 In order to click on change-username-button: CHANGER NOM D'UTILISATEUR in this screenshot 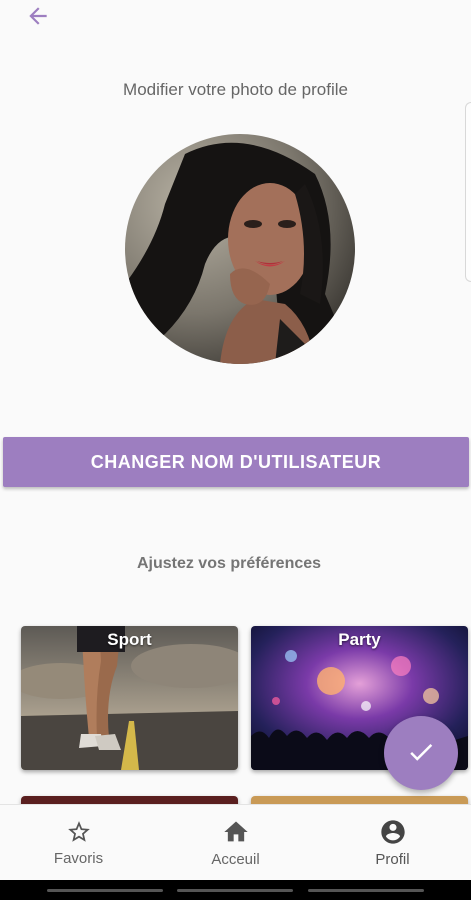, I will do `click(236, 462)`.